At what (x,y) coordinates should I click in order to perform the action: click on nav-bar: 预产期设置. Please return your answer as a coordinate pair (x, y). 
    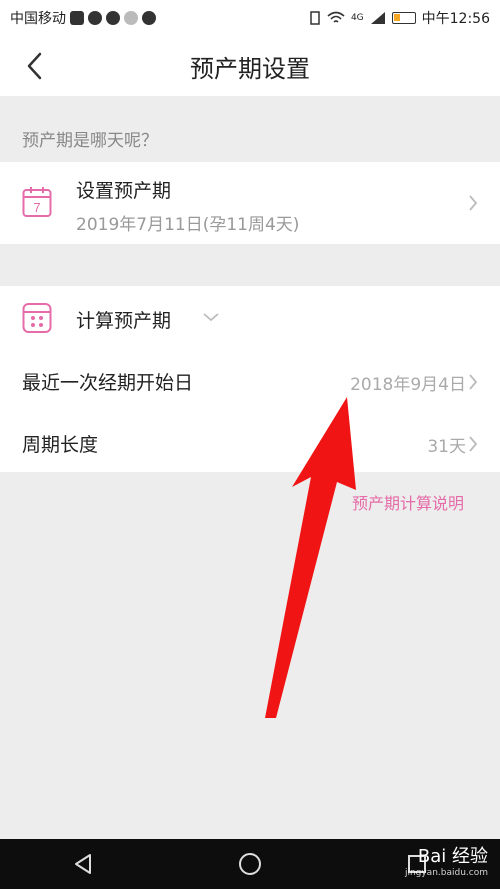
    Looking at the image, I should click on (250, 66).